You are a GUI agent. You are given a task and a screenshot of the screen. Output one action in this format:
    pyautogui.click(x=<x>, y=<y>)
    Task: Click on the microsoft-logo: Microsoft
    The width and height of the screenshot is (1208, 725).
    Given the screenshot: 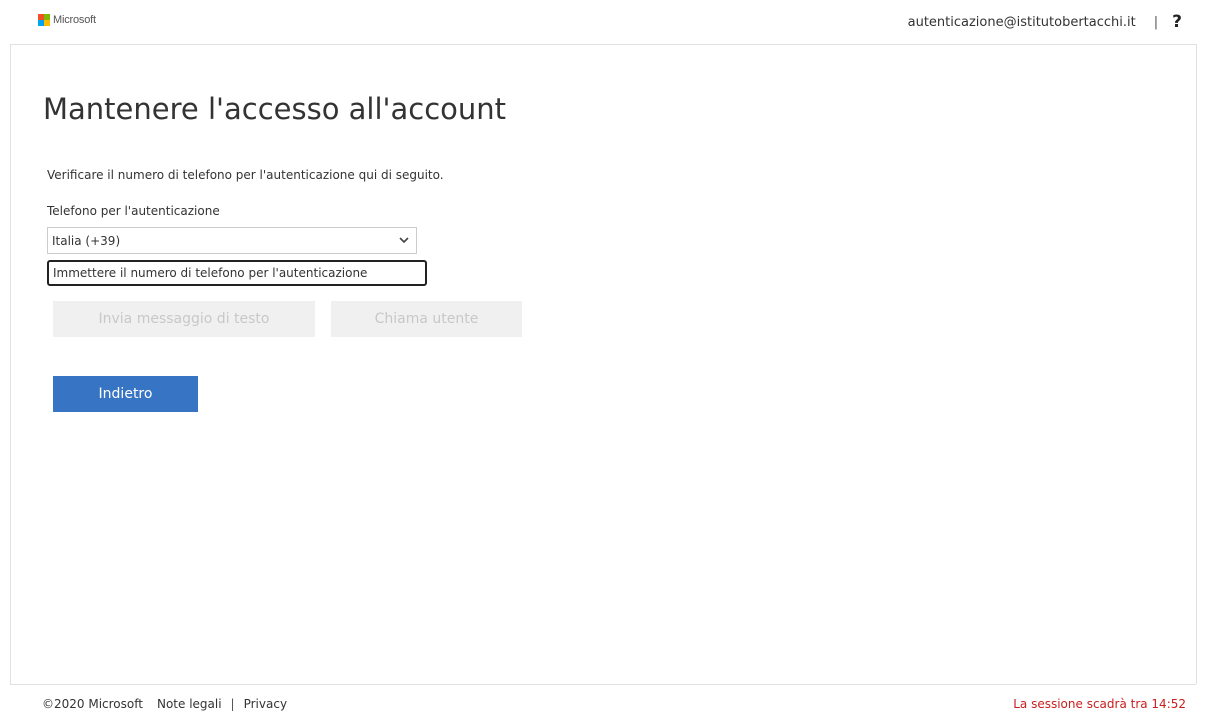 What is the action you would take?
    pyautogui.click(x=67, y=20)
    